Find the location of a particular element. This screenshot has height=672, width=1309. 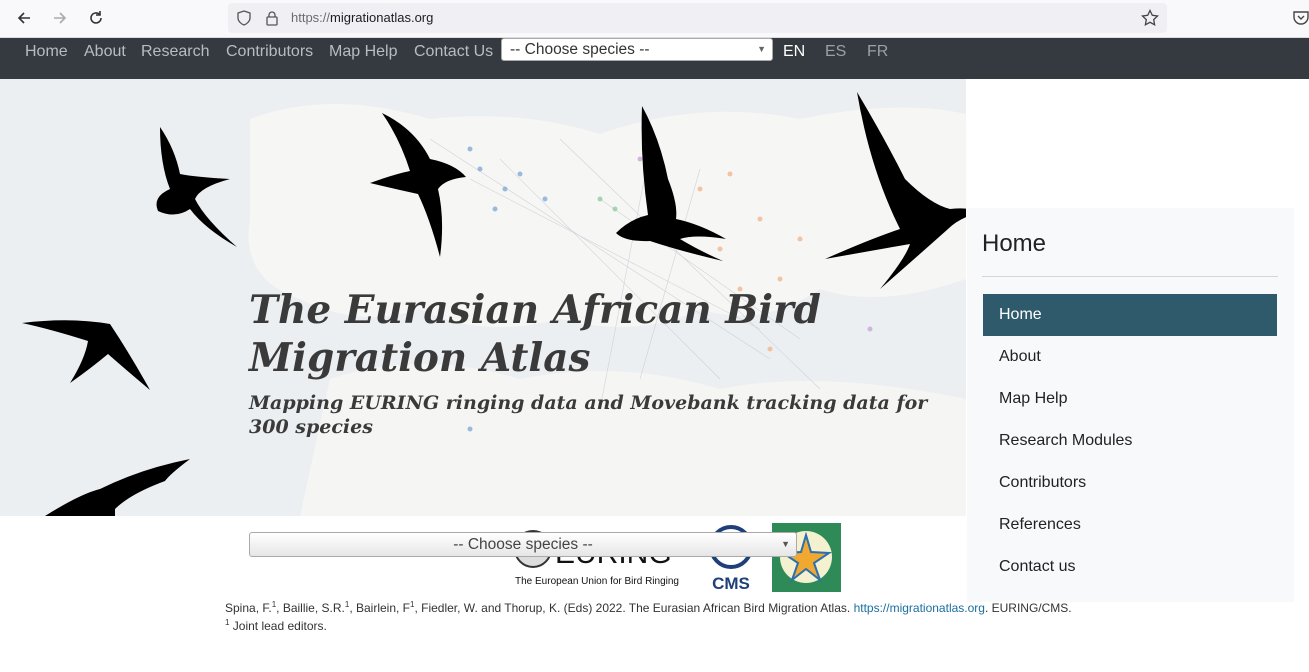

euring-tagline-text: The European Union for Bird Ringing is located at coordinates (597, 581).